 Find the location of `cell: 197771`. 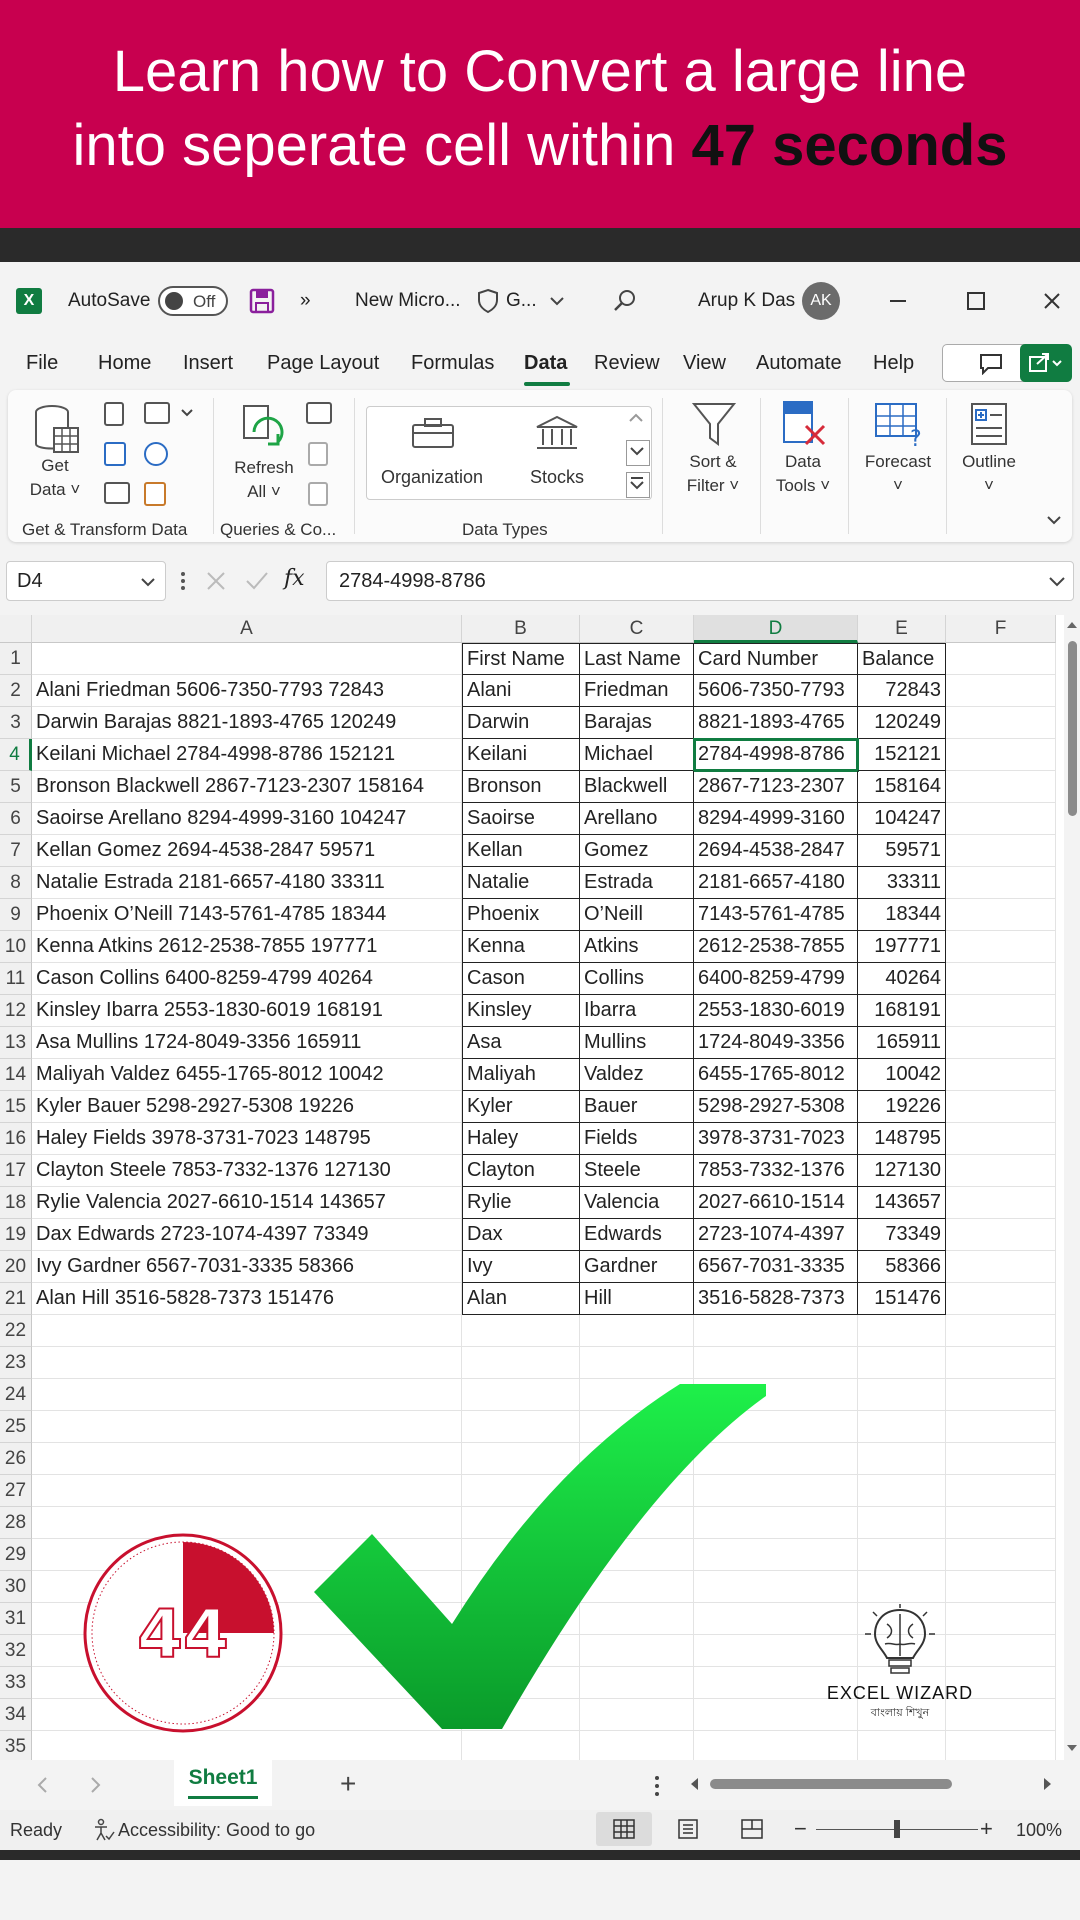

cell: 197771 is located at coordinates (902, 947).